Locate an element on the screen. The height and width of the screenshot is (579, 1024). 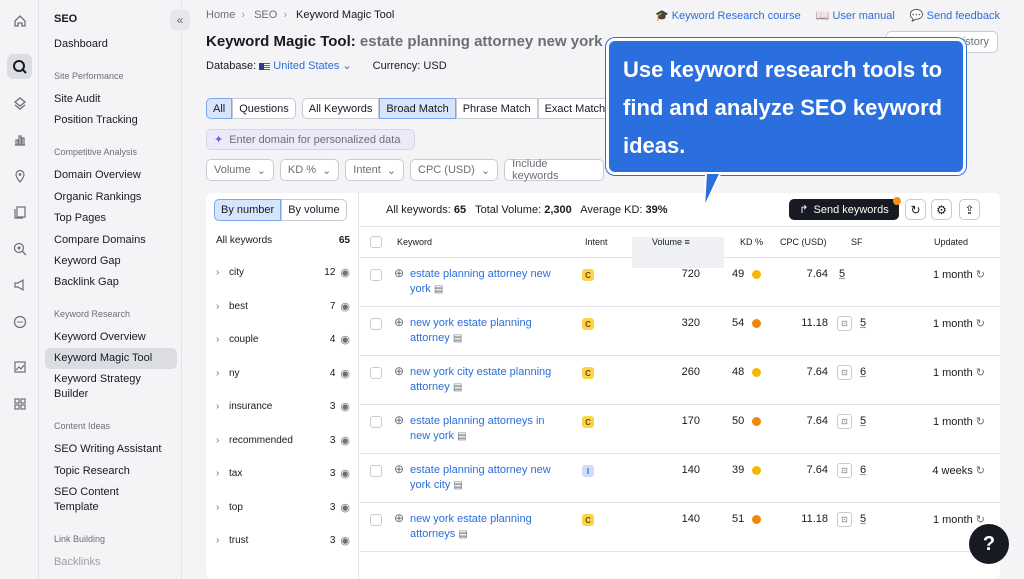
group-item: › couple 4 ◉ is located at coordinates (283, 339).